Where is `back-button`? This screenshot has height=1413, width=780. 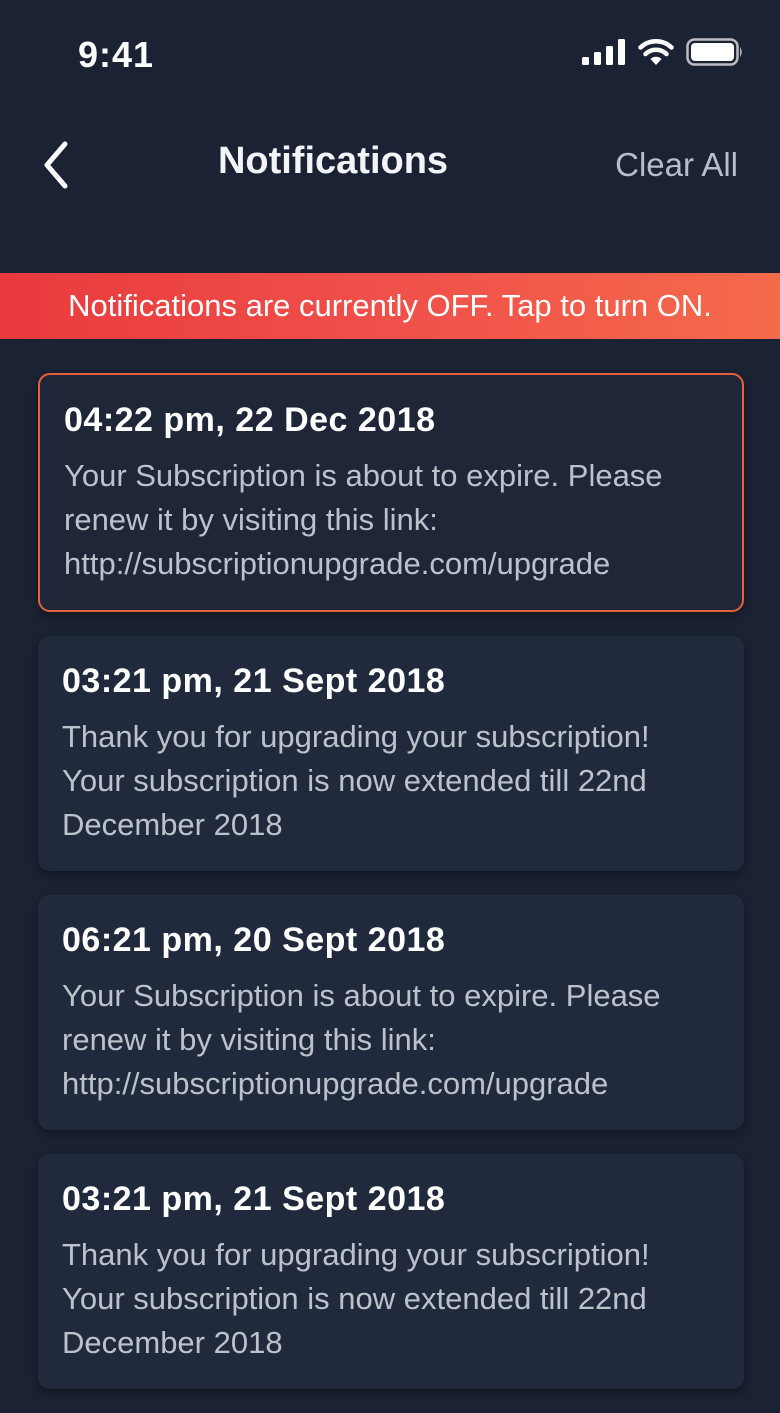
back-button is located at coordinates (56, 167).